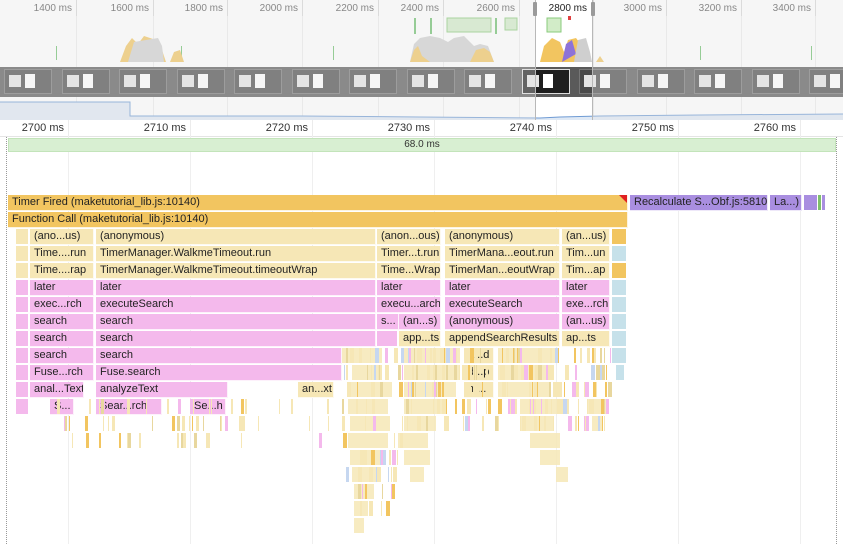 The image size is (843, 544). What do you see at coordinates (409, 305) in the screenshot?
I see `flame-block: execu...arch` at bounding box center [409, 305].